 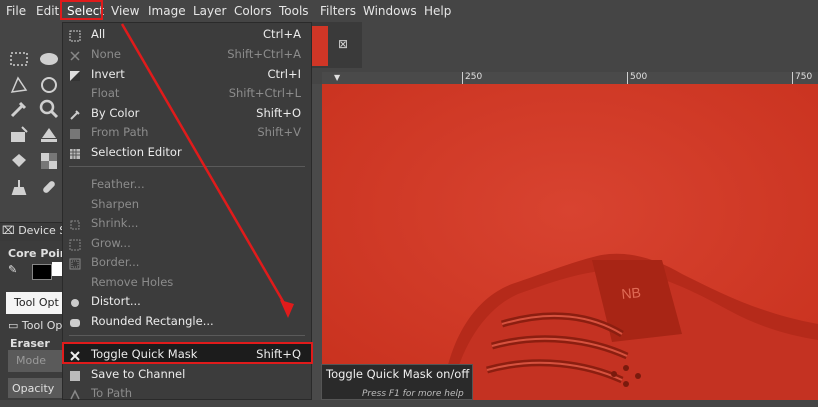 What do you see at coordinates (75, 223) in the screenshot?
I see `shrink-icon` at bounding box center [75, 223].